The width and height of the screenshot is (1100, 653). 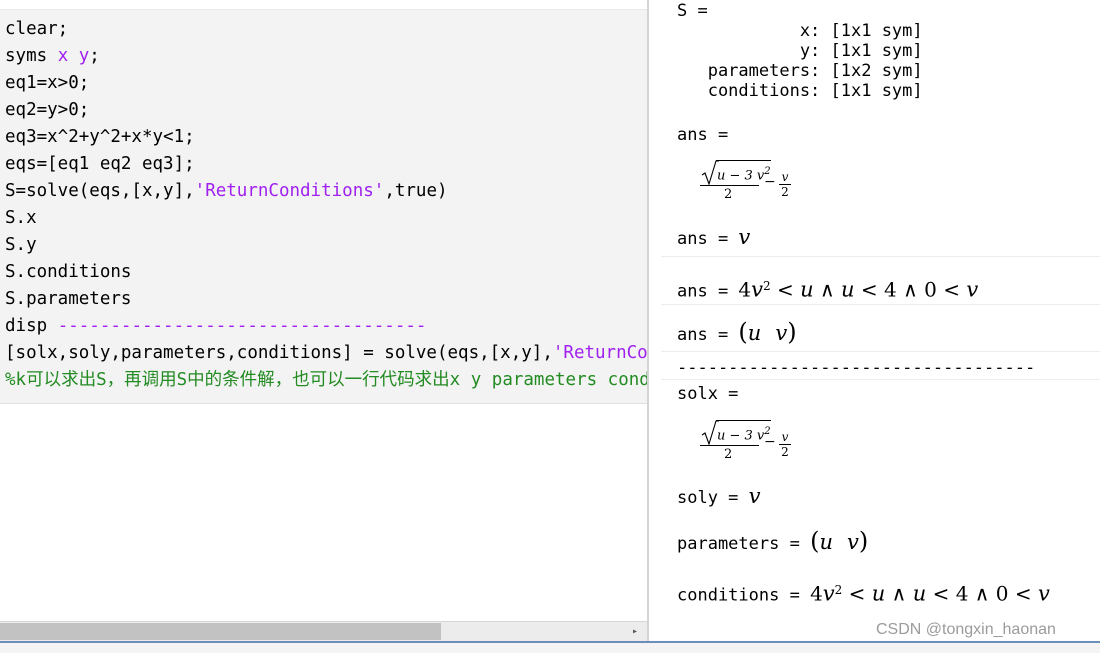 I want to click on code-line: eq1=x>0;, so click(x=47, y=83).